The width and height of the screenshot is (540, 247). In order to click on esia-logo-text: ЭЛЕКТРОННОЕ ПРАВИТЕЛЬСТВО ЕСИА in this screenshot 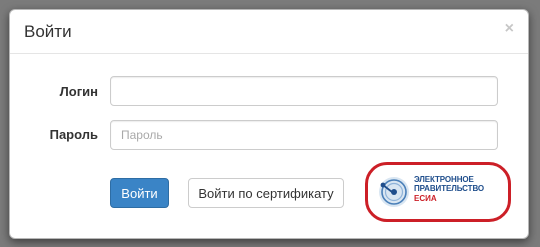, I will do `click(449, 189)`.